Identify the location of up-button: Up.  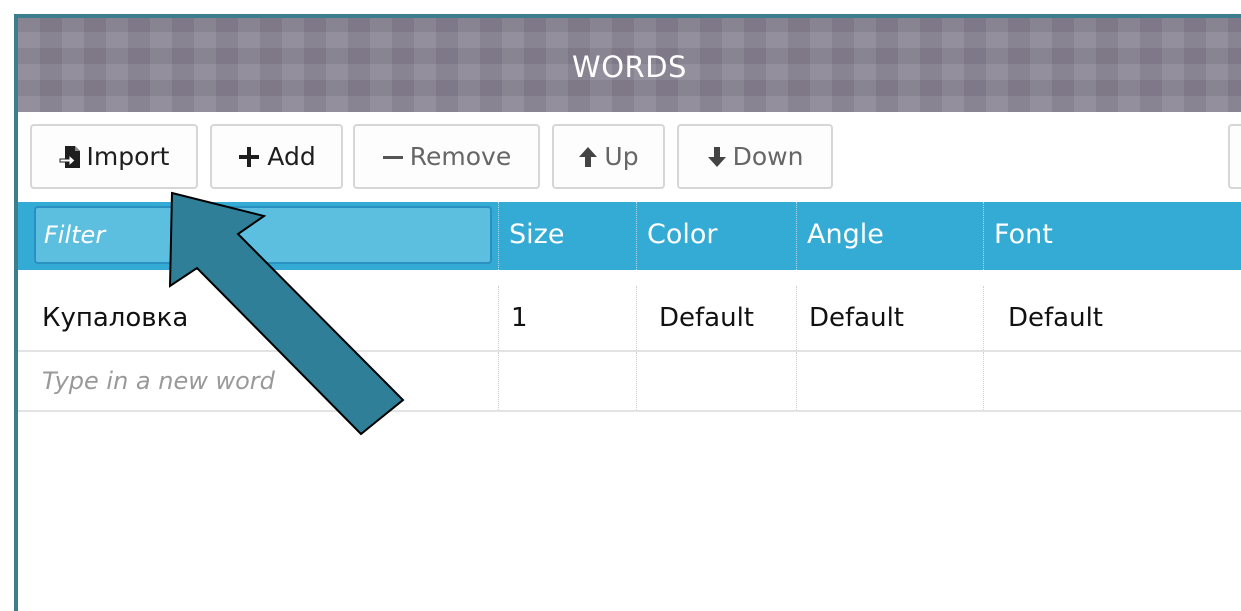
(608, 156).